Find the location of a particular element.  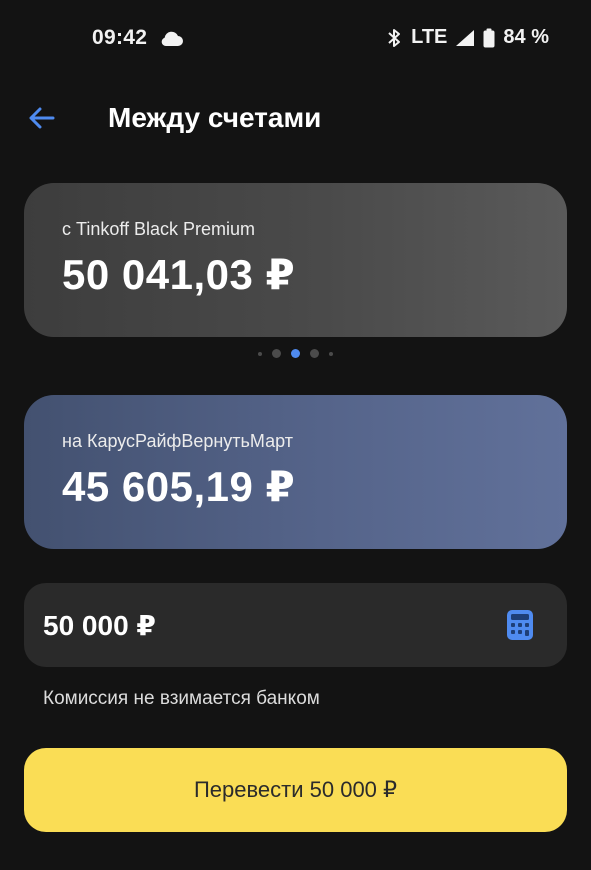

destination-account-balance: 45 605,19 ₽ is located at coordinates (179, 486).